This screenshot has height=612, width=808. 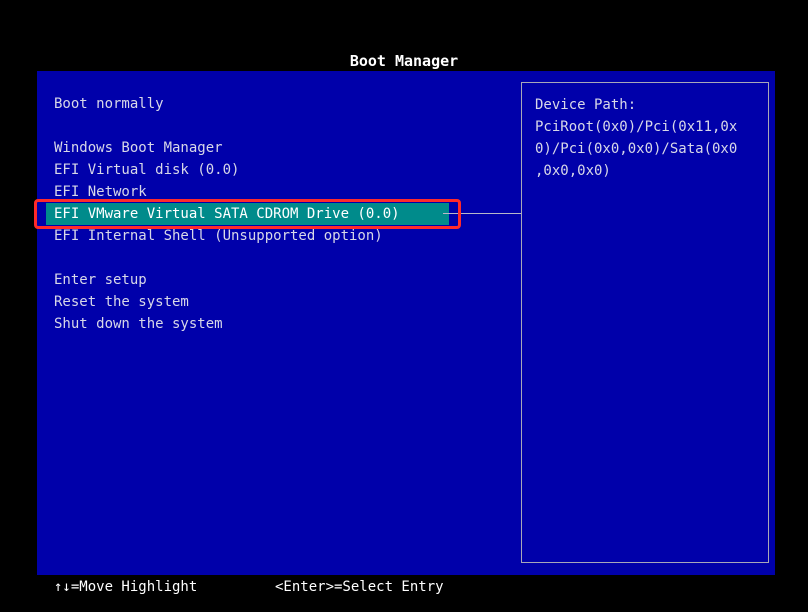 What do you see at coordinates (146, 170) in the screenshot?
I see `menu-item-efi-virtual-disk: EFI Virtual disk (0.0)` at bounding box center [146, 170].